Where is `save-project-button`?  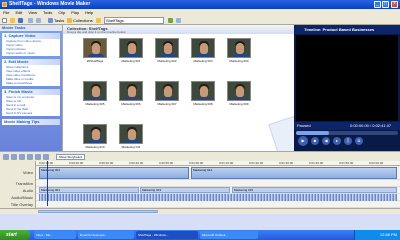 save-project-button is located at coordinates (21, 20).